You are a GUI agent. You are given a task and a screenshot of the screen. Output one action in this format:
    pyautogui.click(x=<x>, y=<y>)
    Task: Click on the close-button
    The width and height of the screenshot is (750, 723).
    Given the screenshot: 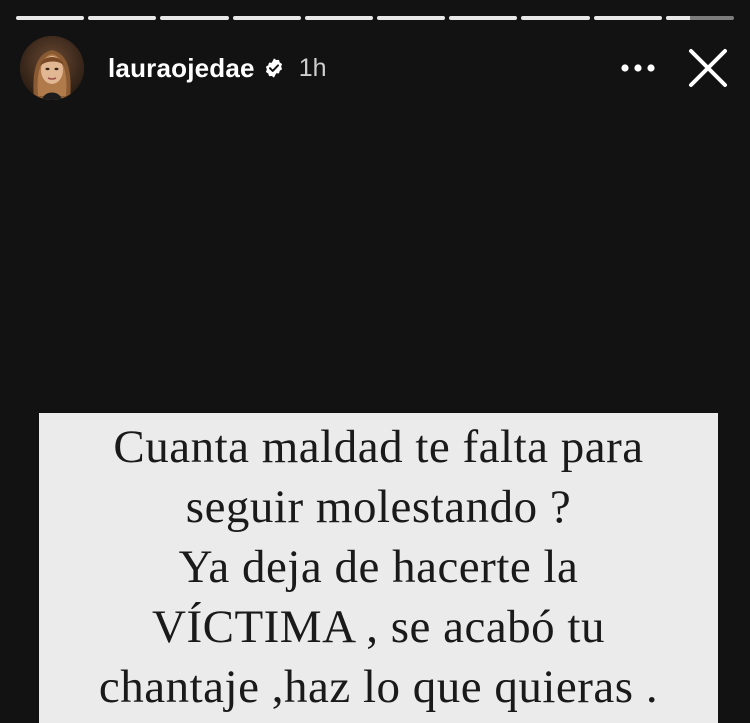 What is the action you would take?
    pyautogui.click(x=708, y=68)
    